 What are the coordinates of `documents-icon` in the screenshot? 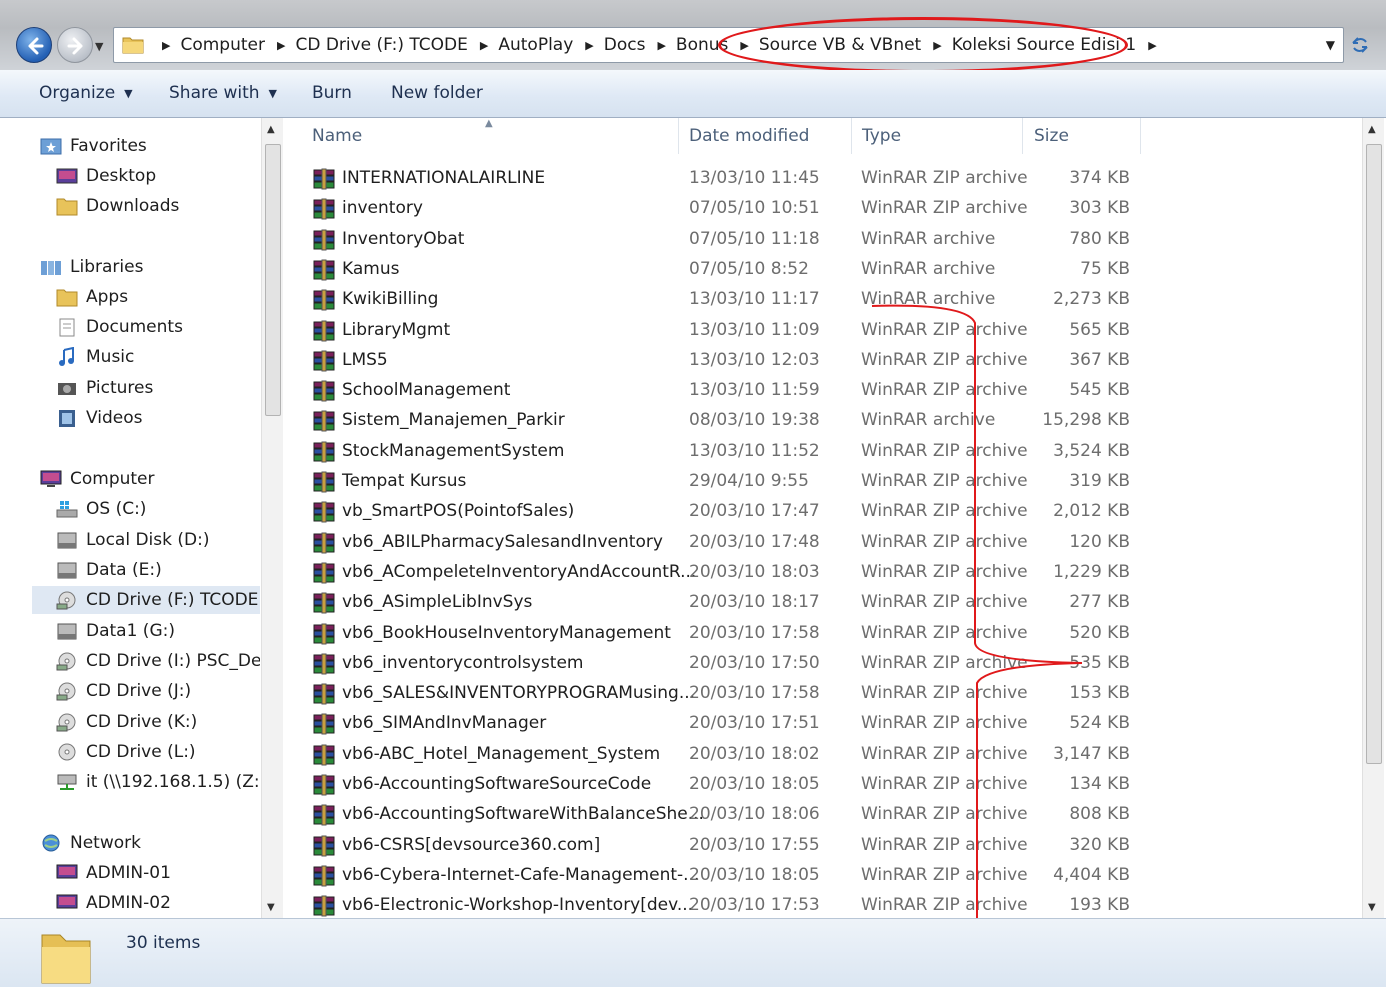 It's located at (67, 327).